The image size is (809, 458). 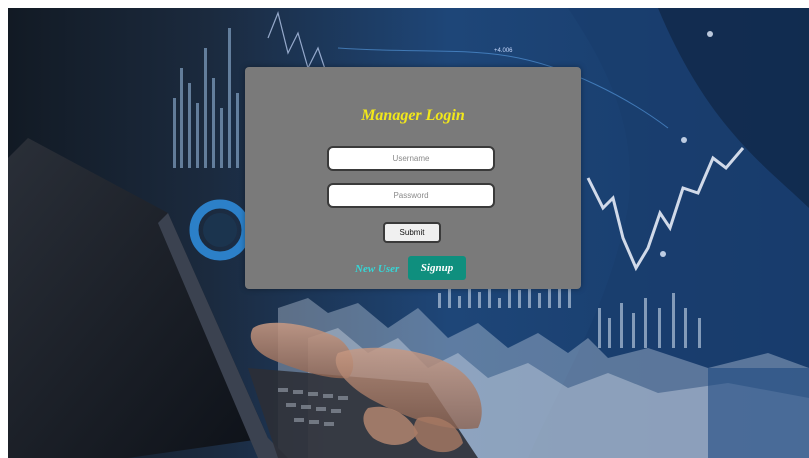 What do you see at coordinates (377, 269) in the screenshot?
I see `new-user-label: New User` at bounding box center [377, 269].